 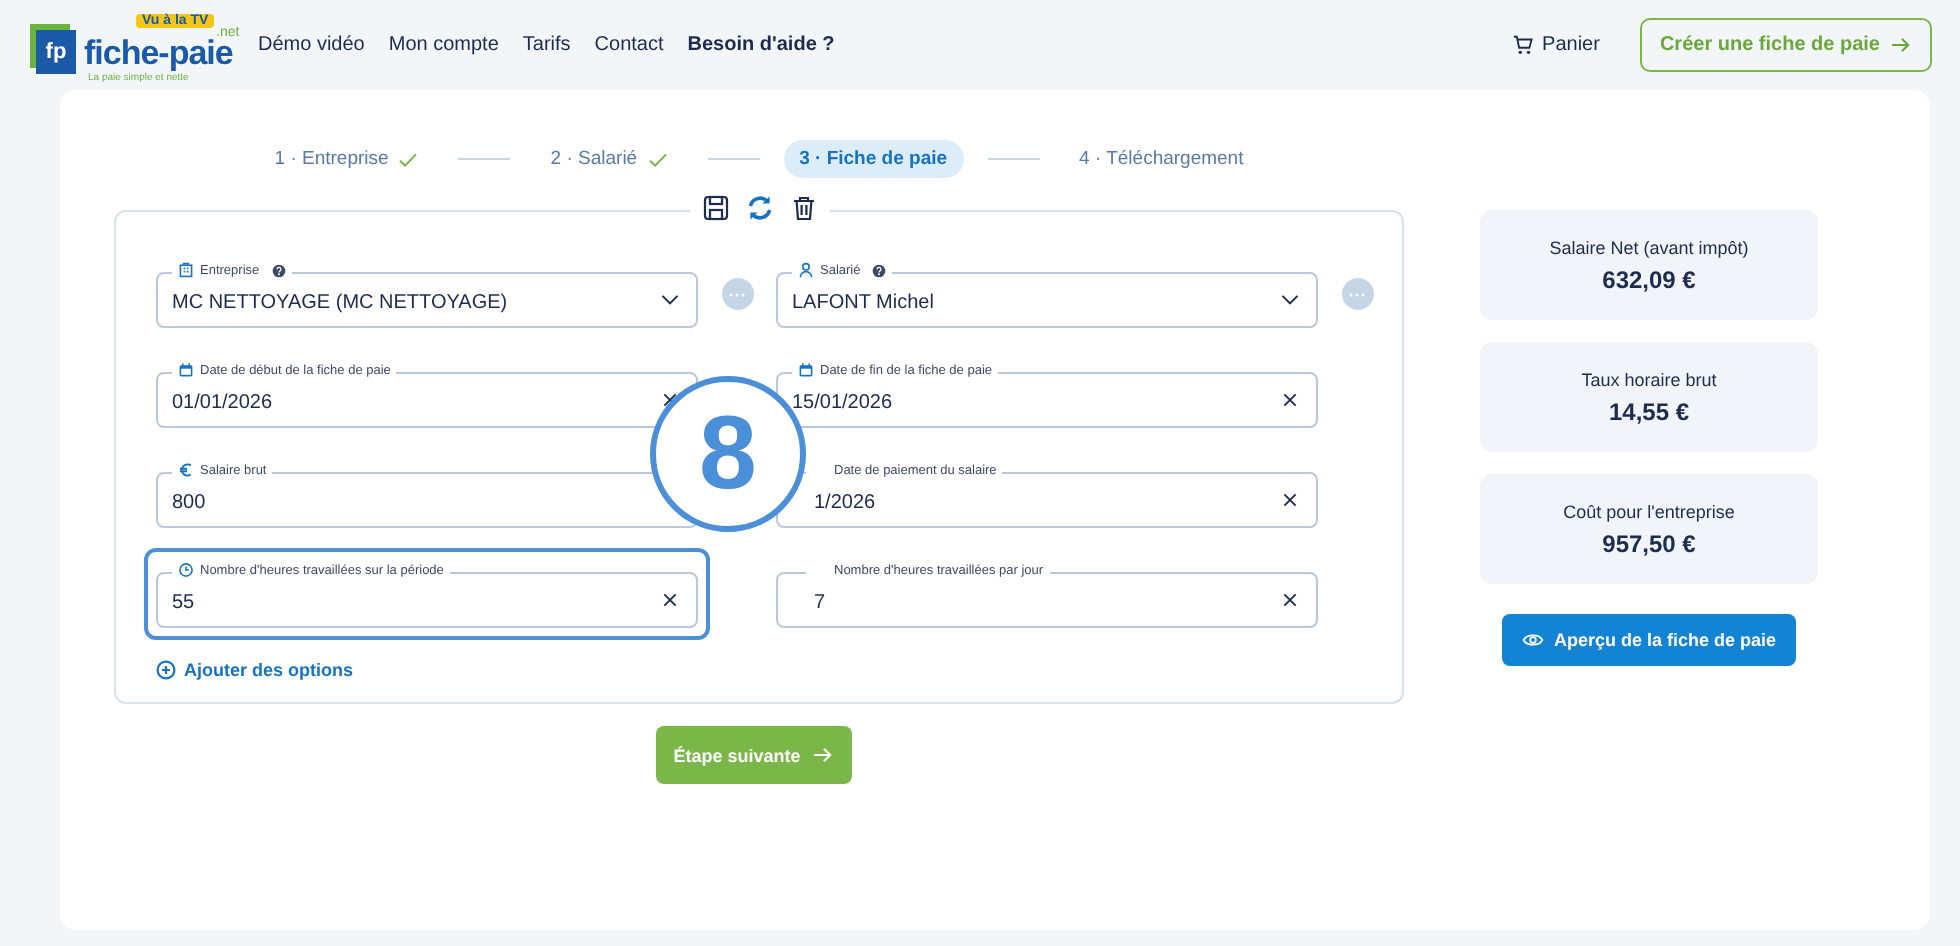 What do you see at coordinates (821, 602) in the screenshot?
I see `field-value: 7` at bounding box center [821, 602].